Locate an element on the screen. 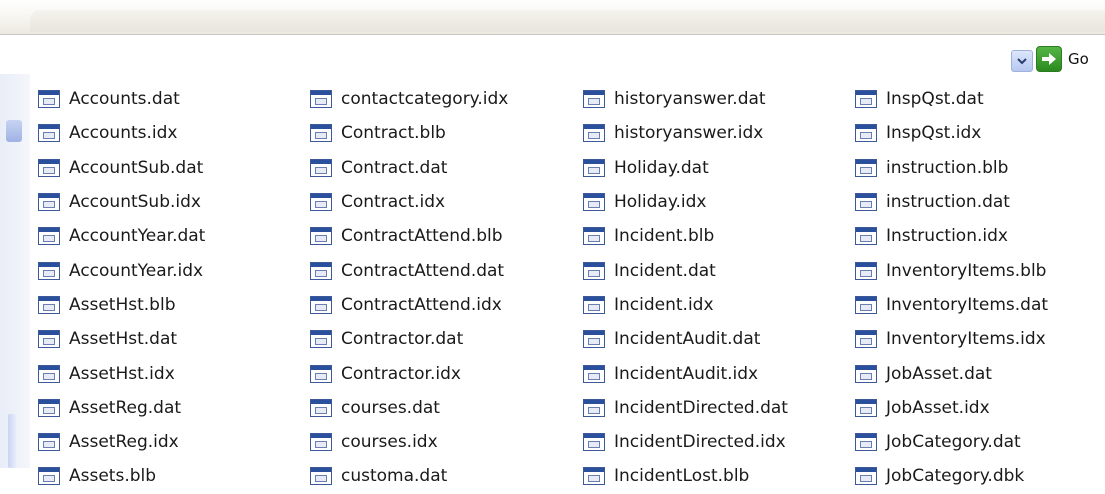 This screenshot has height=494, width=1105. file-item: AssetReg.idx is located at coordinates (121, 442).